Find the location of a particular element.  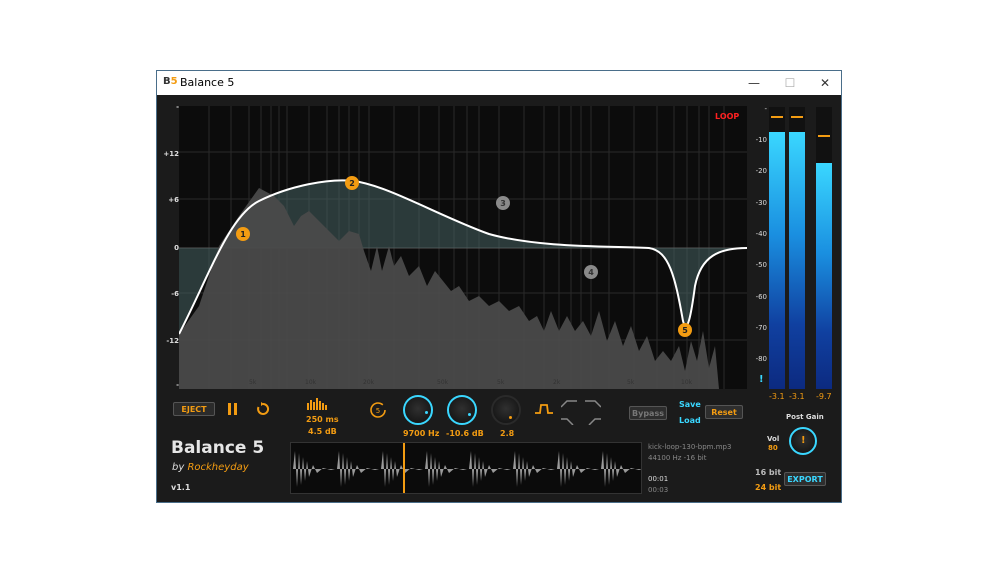

gain-db-value: 4.5 dB is located at coordinates (322, 431).